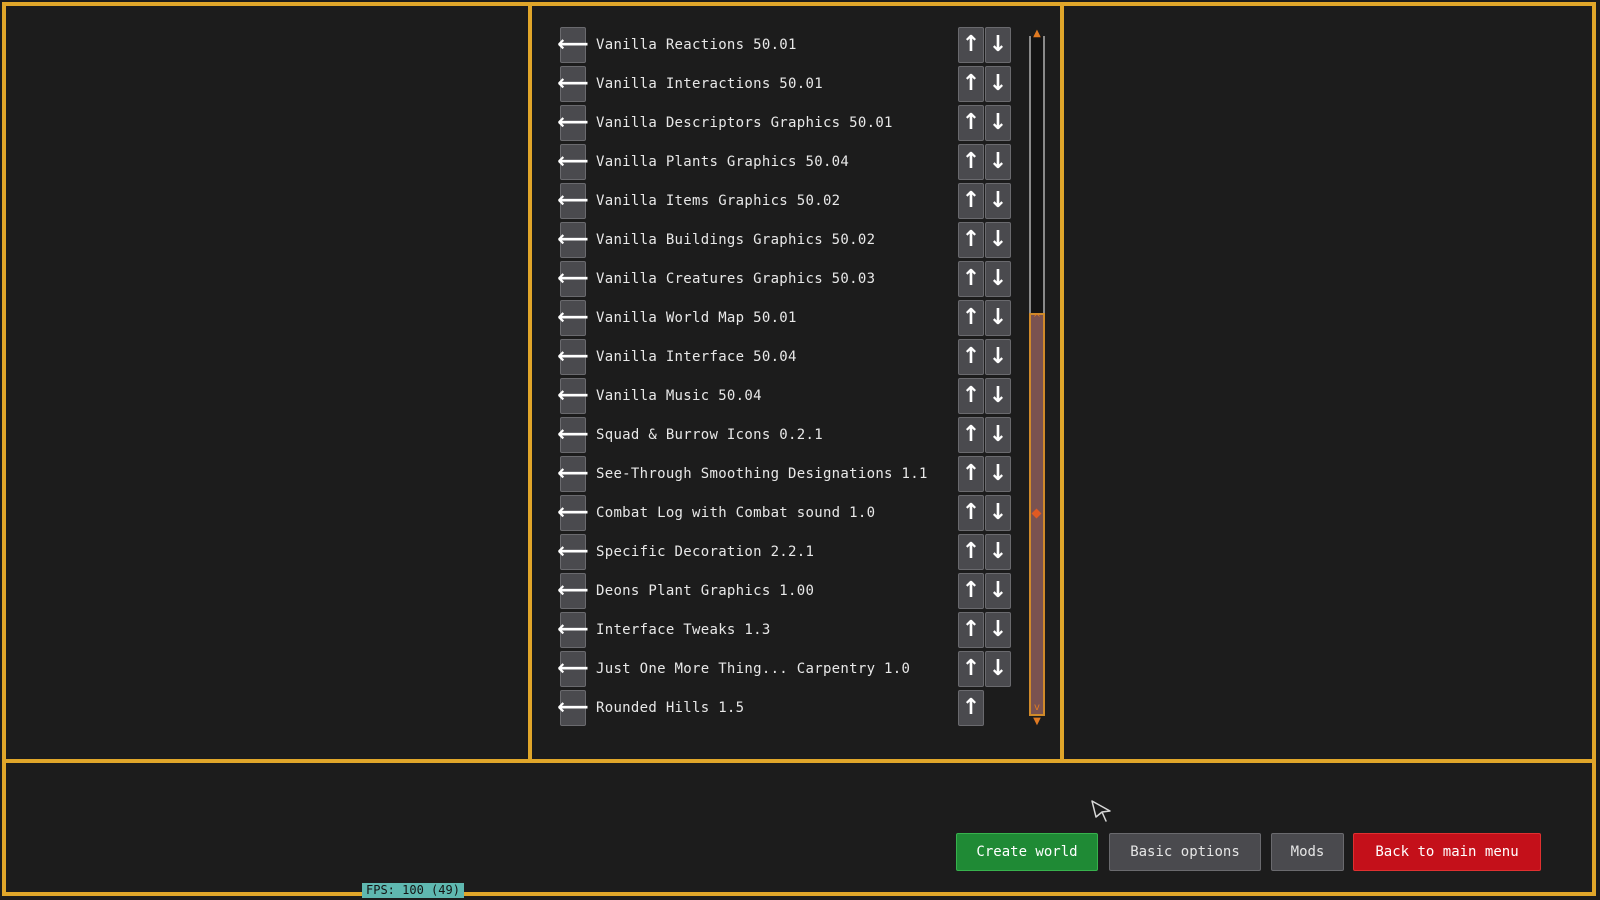  I want to click on mod-name: See-Through Smoothing Designations 1.1, so click(762, 474).